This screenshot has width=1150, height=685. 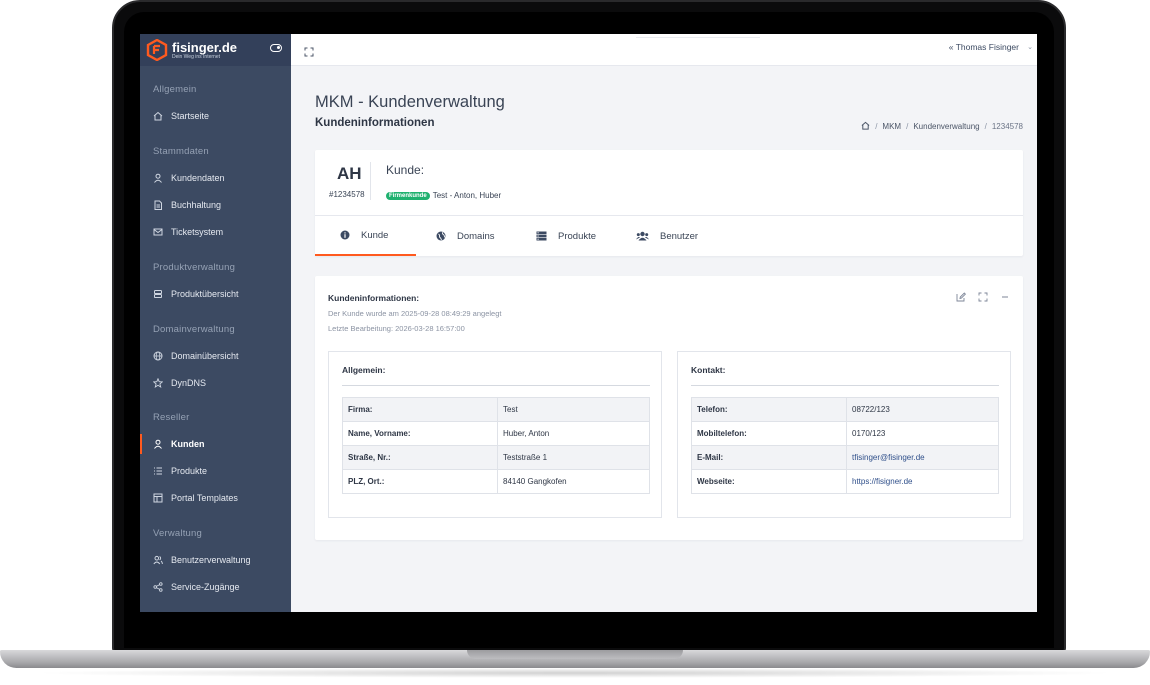 What do you see at coordinates (405, 170) in the screenshot?
I see `customer-label: Kunde:` at bounding box center [405, 170].